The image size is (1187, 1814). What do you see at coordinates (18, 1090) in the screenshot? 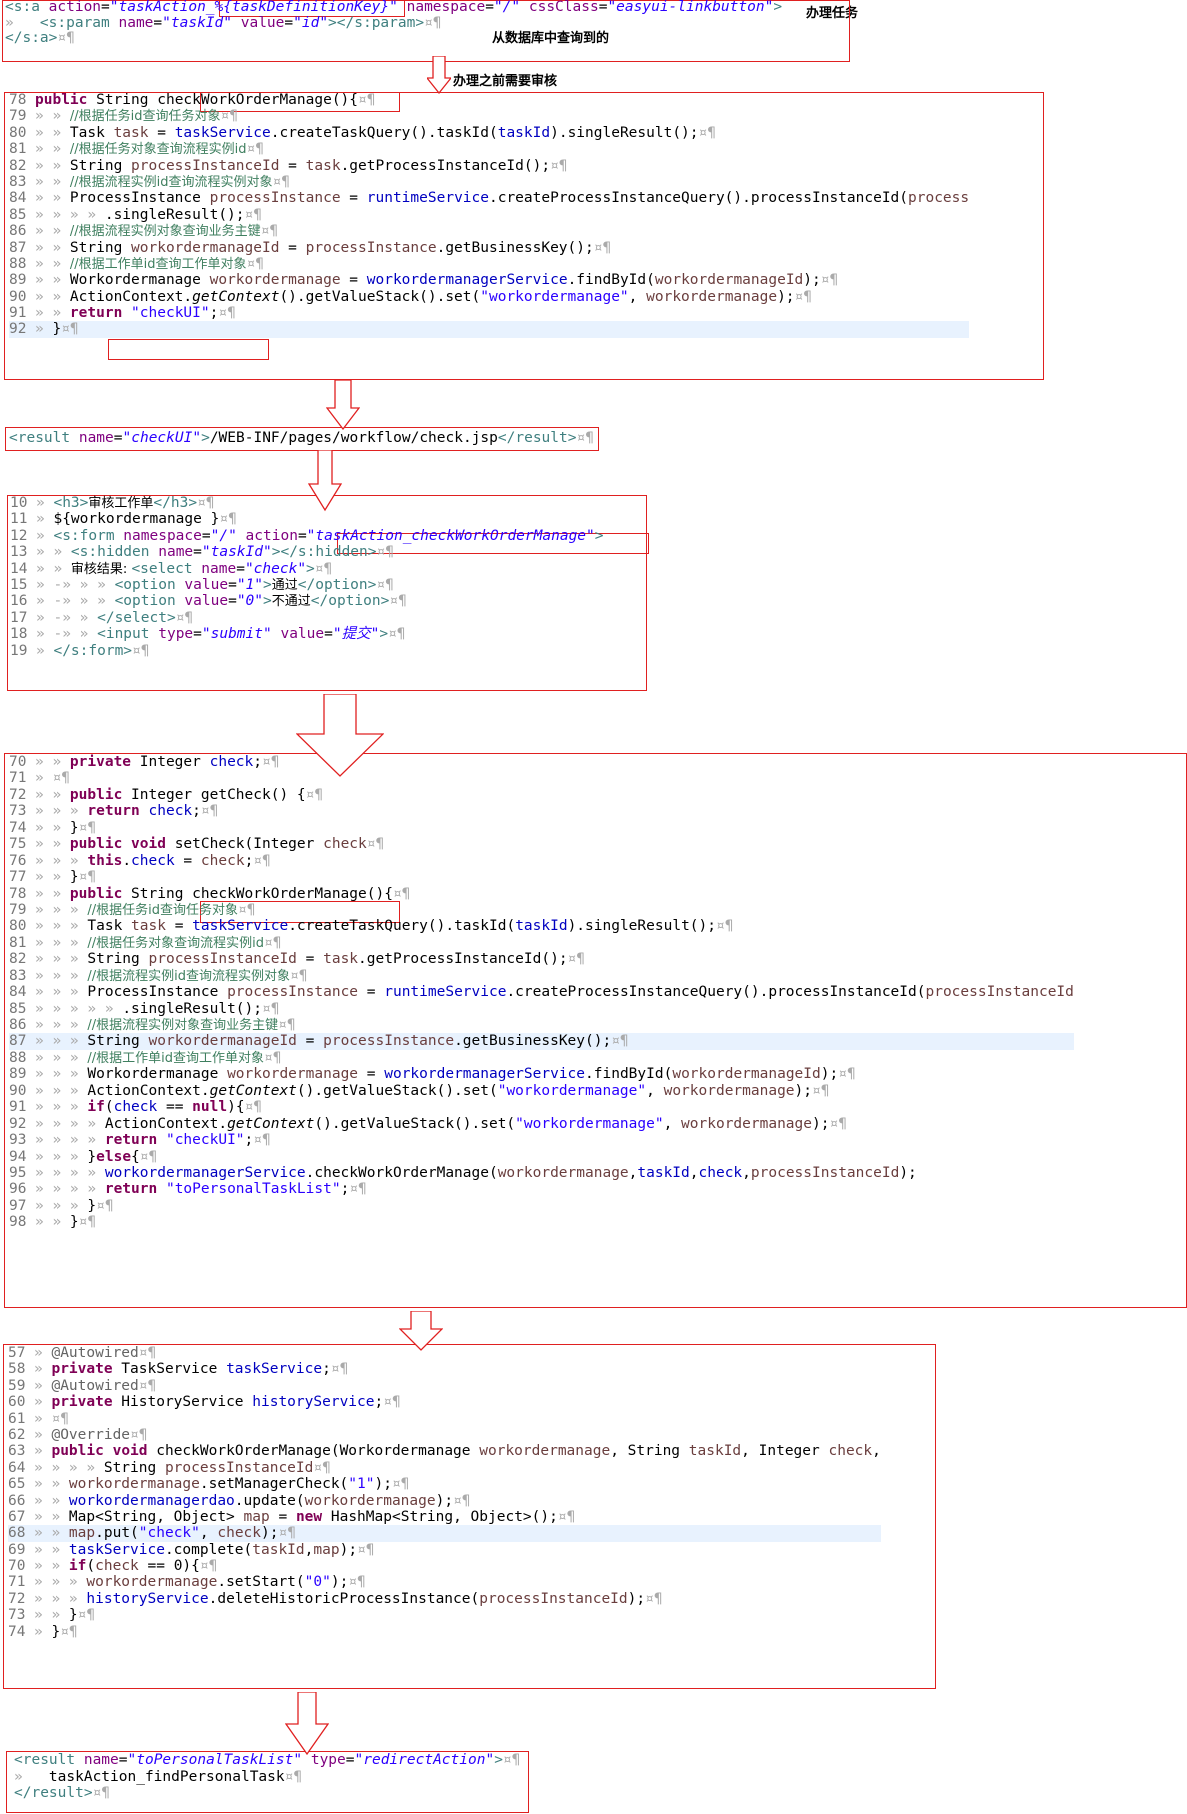
I see `line-number: 90` at bounding box center [18, 1090].